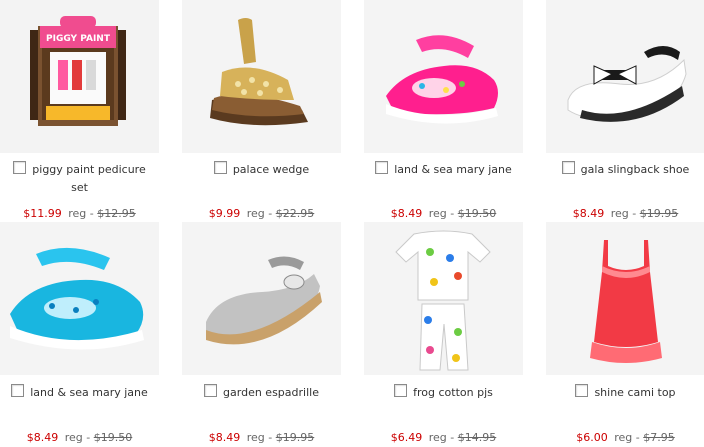  I want to click on product-name: frog cotton pjs, so click(453, 392).